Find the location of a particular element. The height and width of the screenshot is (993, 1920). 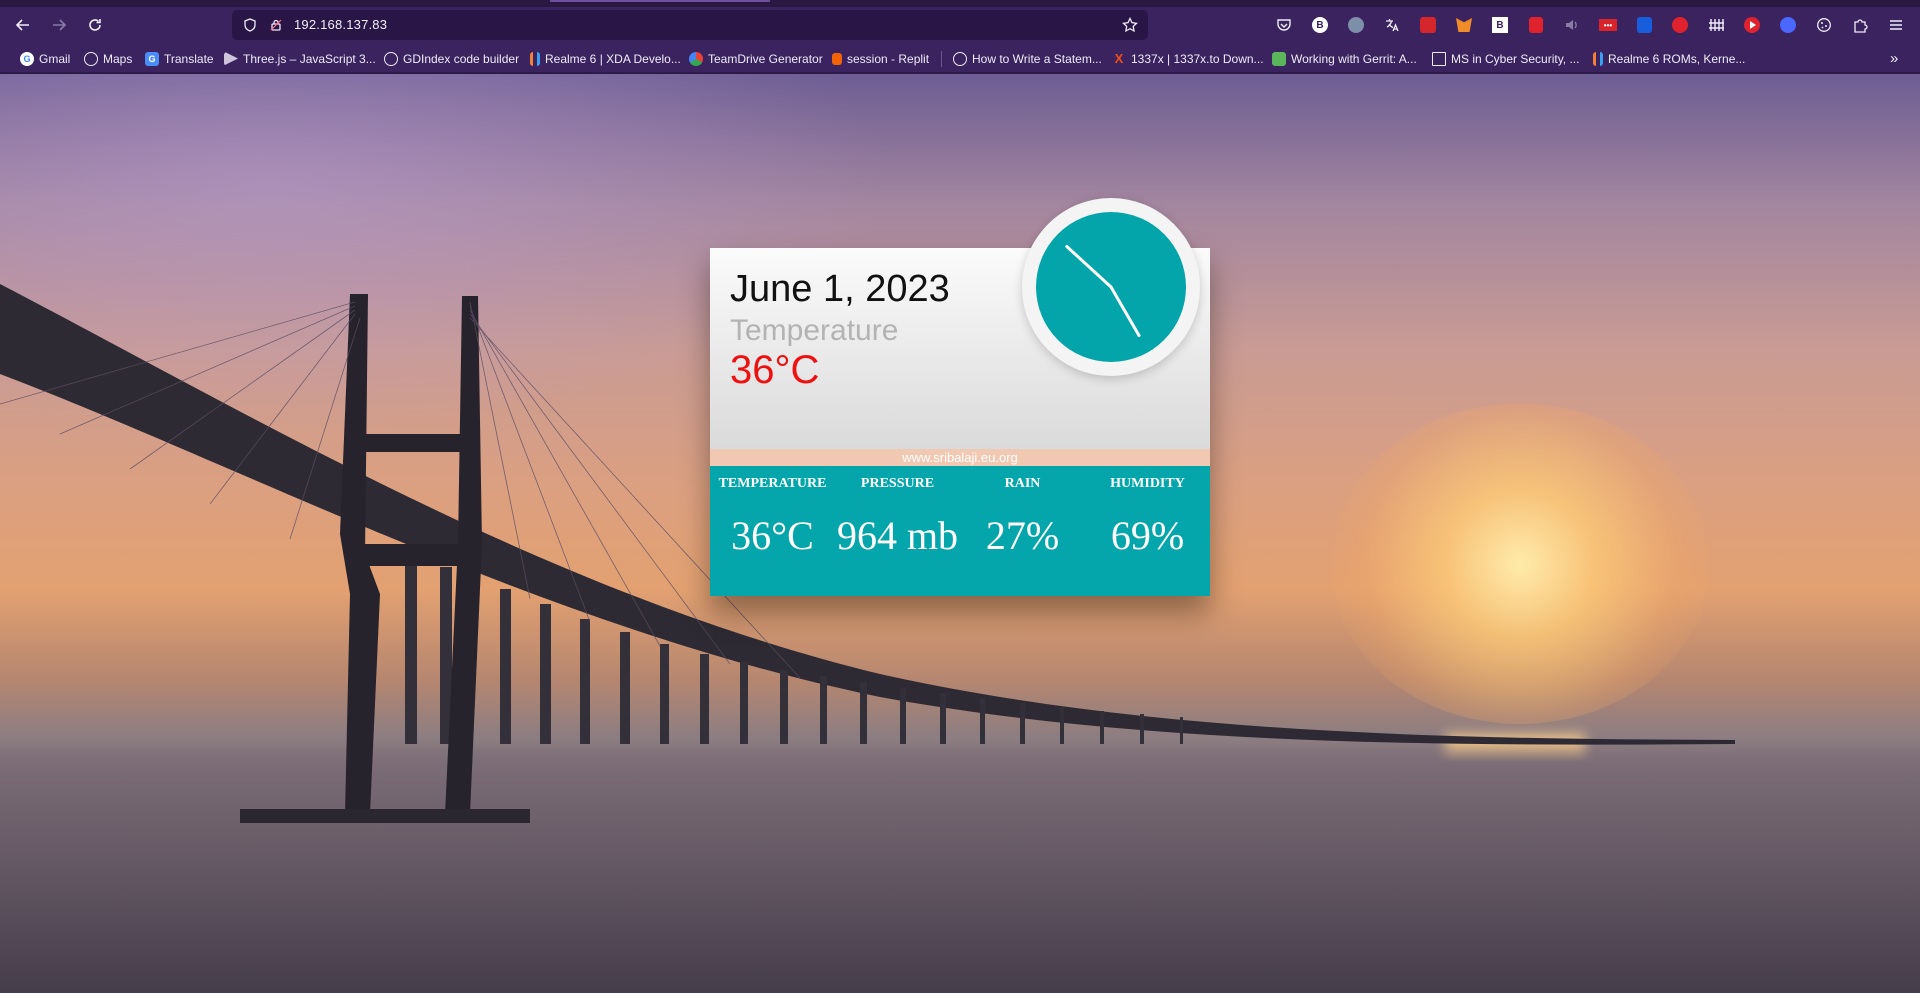

reload-icon is located at coordinates (95, 25).